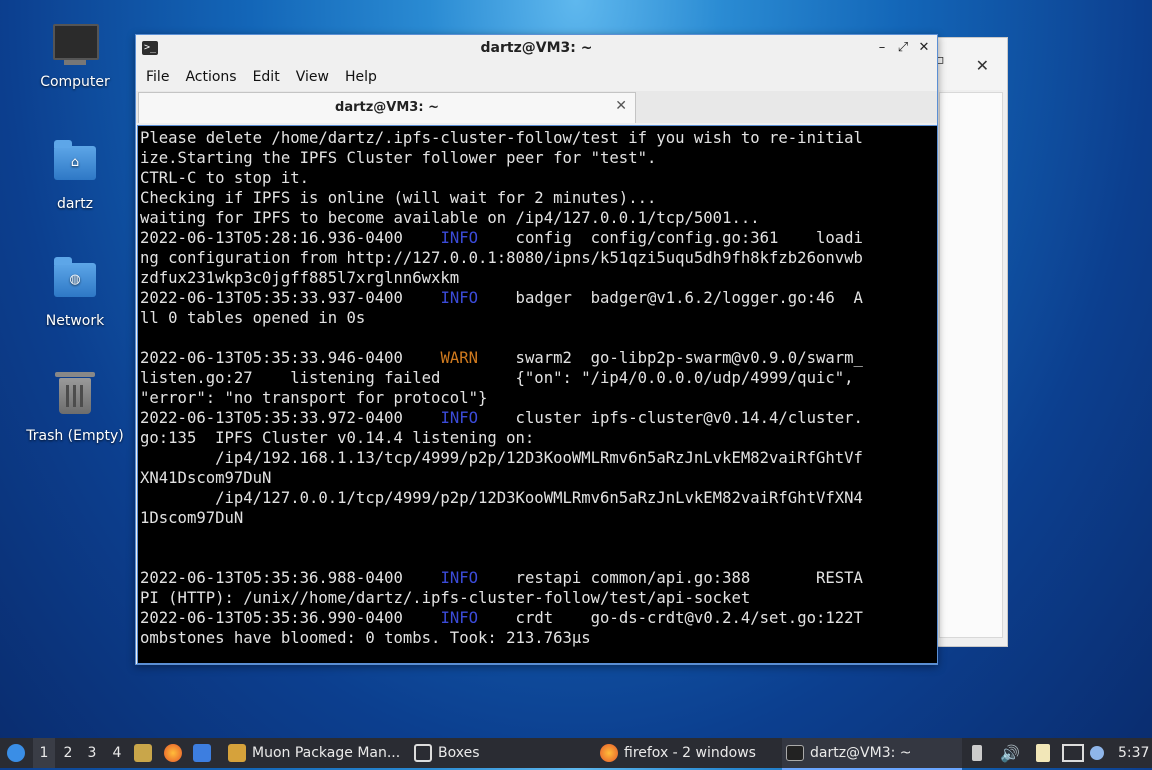 The width and height of the screenshot is (1152, 770). I want to click on terminal-text: 2022-06-13T05:35:36.990-0400, so click(290, 618).